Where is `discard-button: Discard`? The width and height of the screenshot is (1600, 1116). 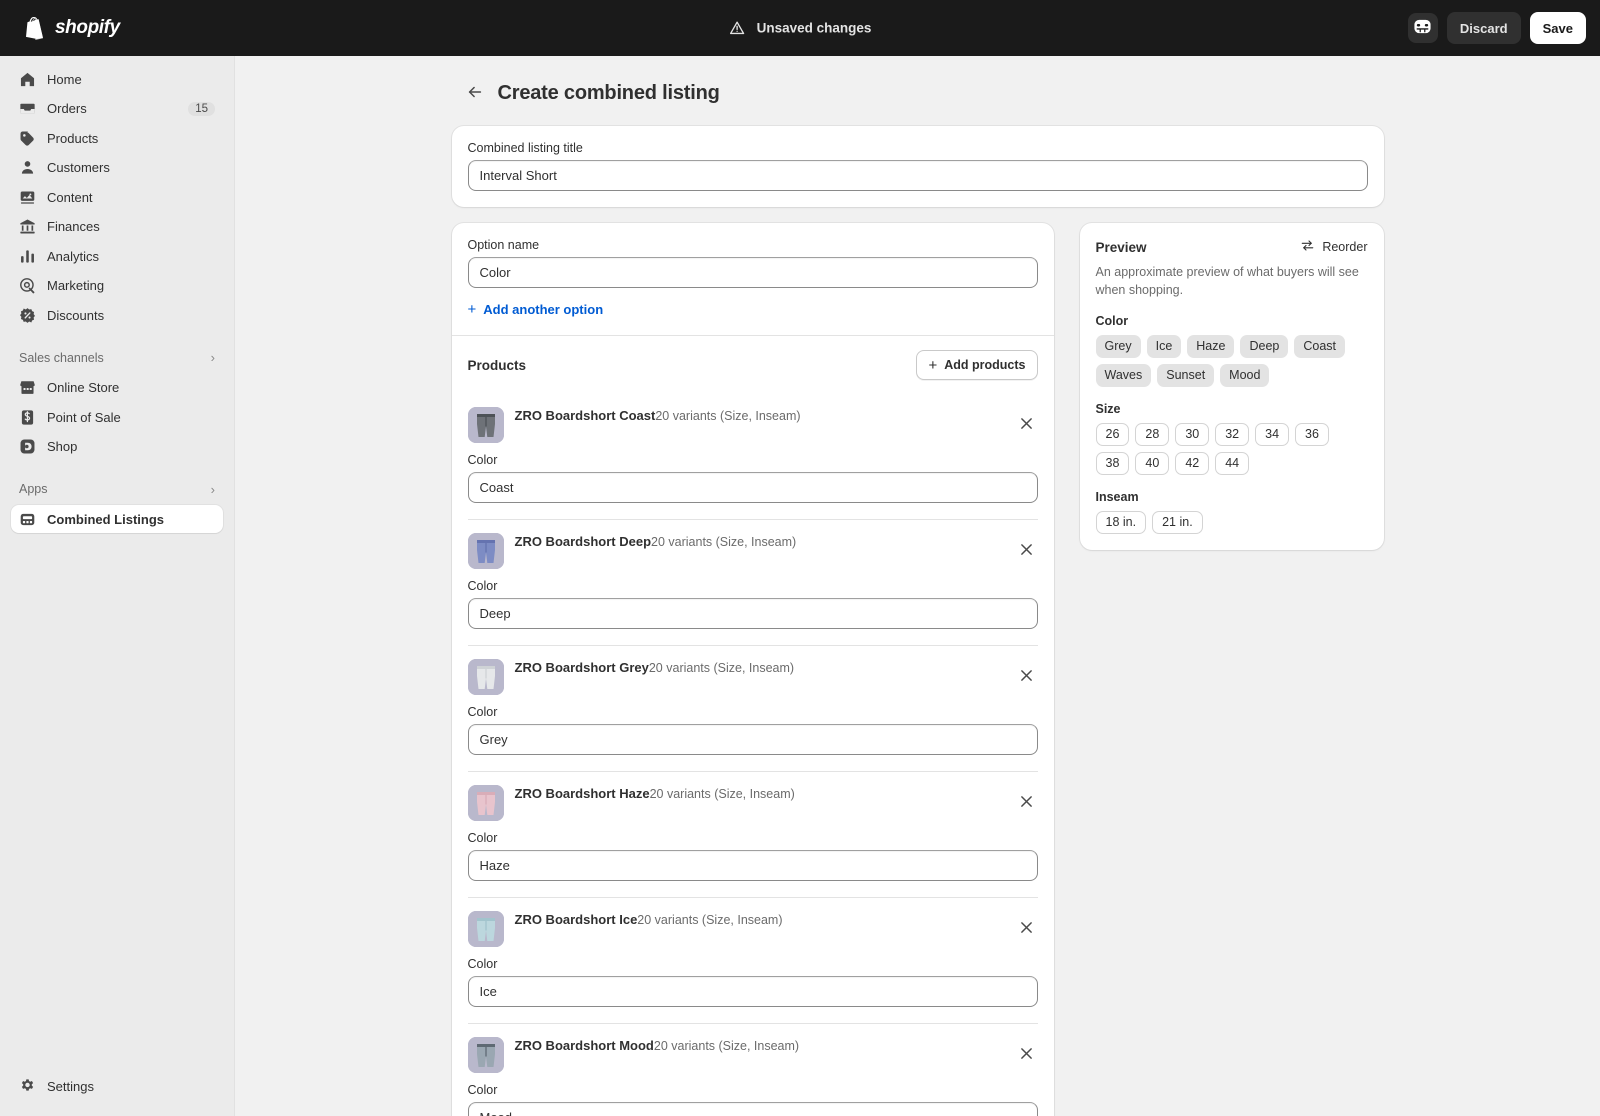 discard-button: Discard is located at coordinates (1483, 28).